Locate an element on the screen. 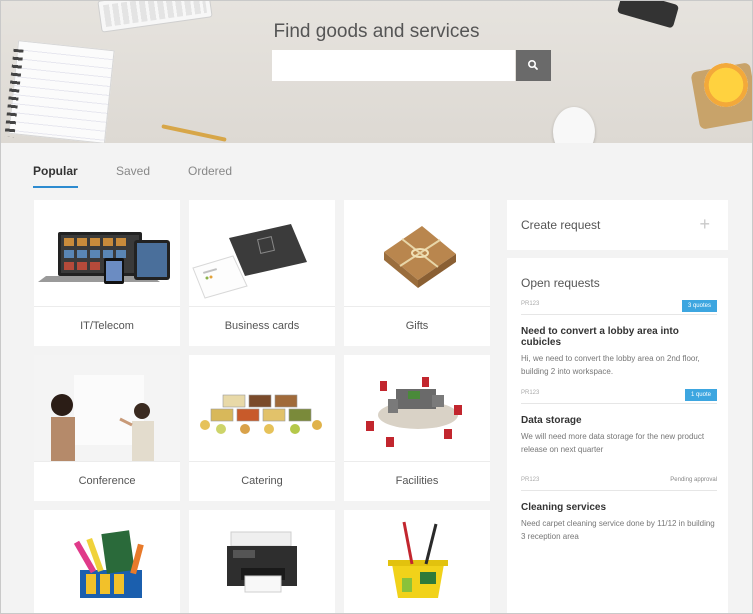 The image size is (753, 614). create-request-label: Create request is located at coordinates (561, 225).